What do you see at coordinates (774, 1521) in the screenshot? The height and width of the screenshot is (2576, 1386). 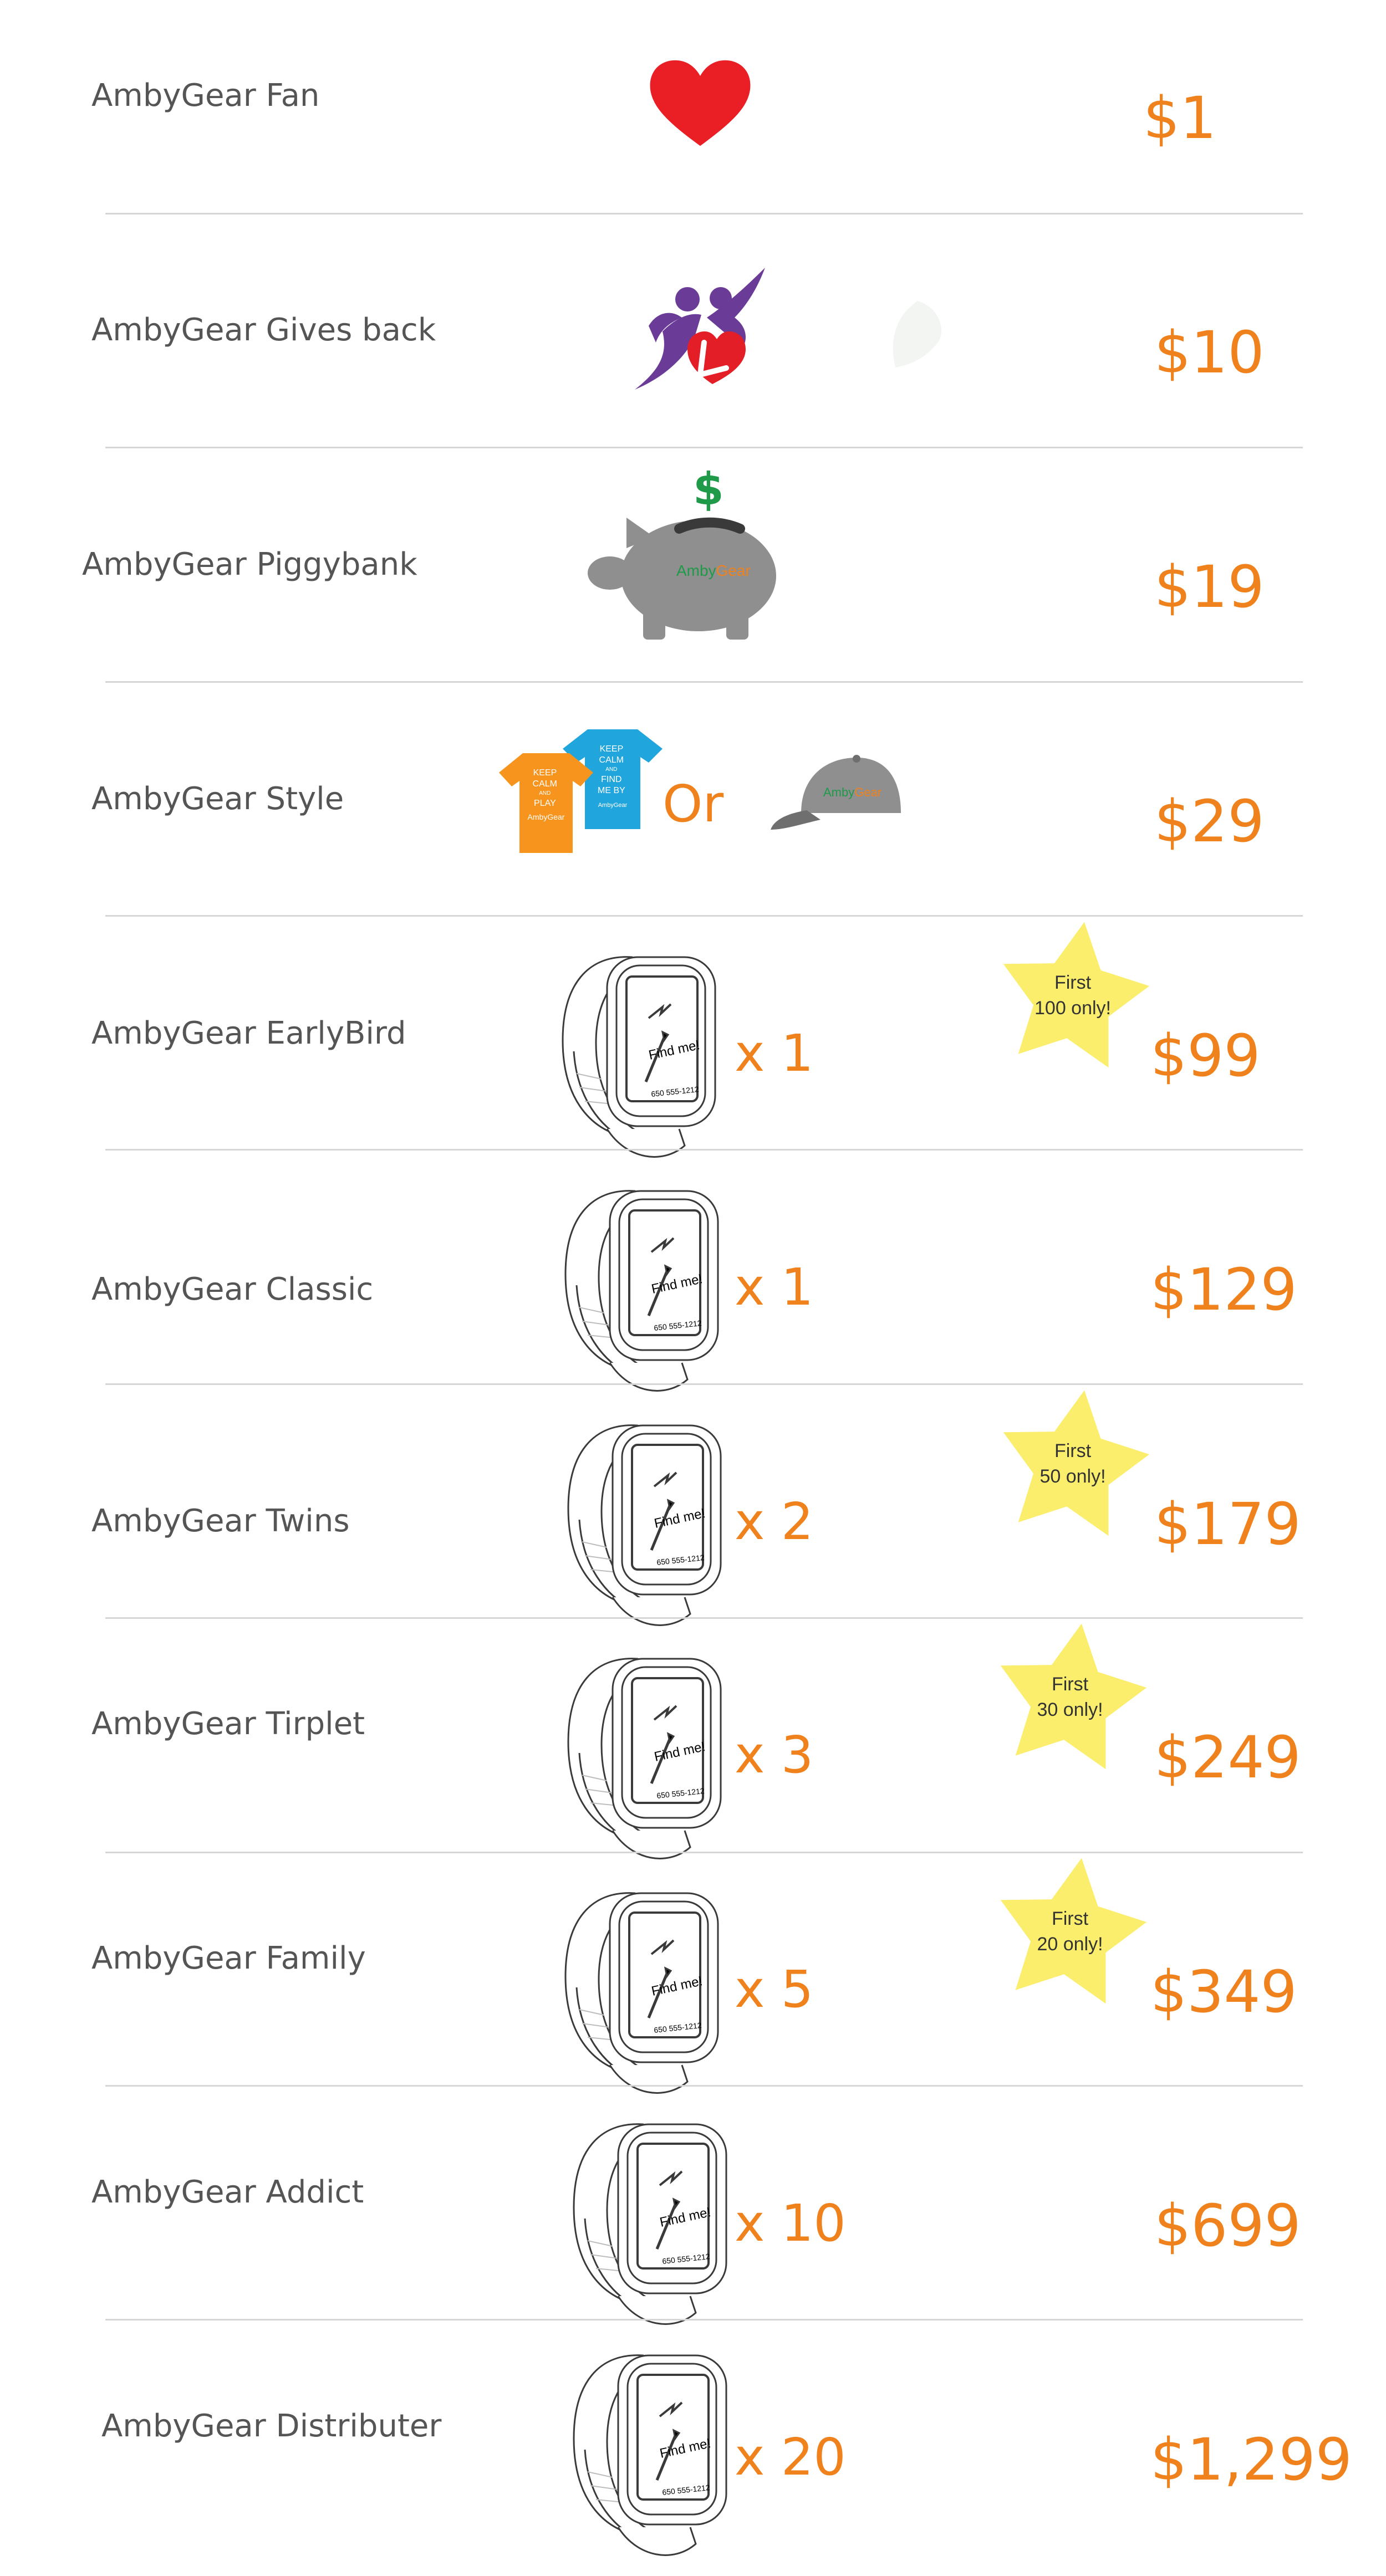 I see `quantity-label: x 2` at bounding box center [774, 1521].